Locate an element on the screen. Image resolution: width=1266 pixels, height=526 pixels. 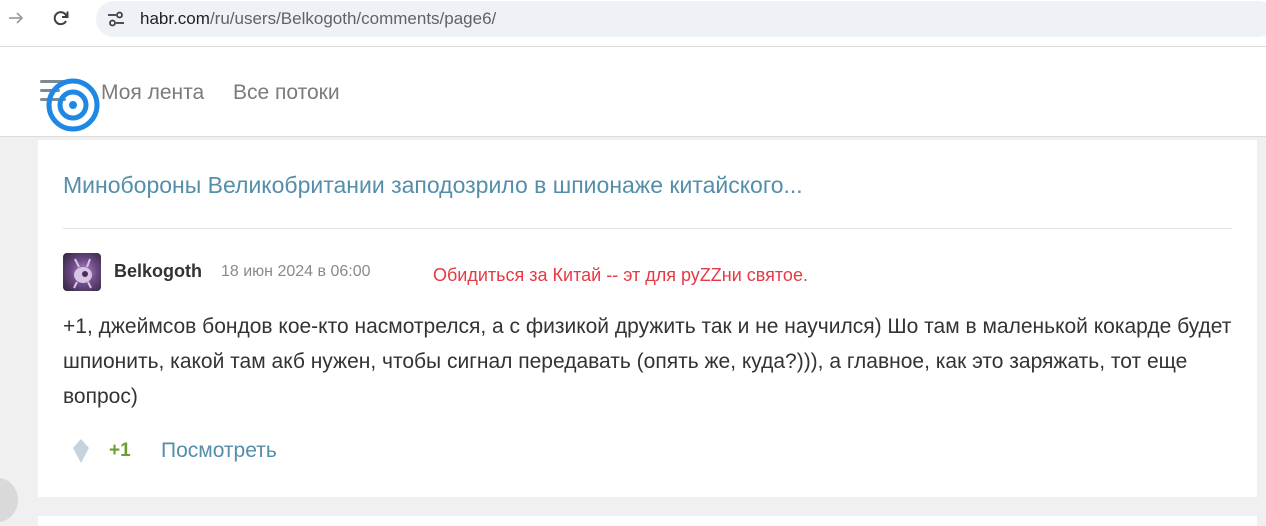
avatar-creature-icon is located at coordinates (82, 273).